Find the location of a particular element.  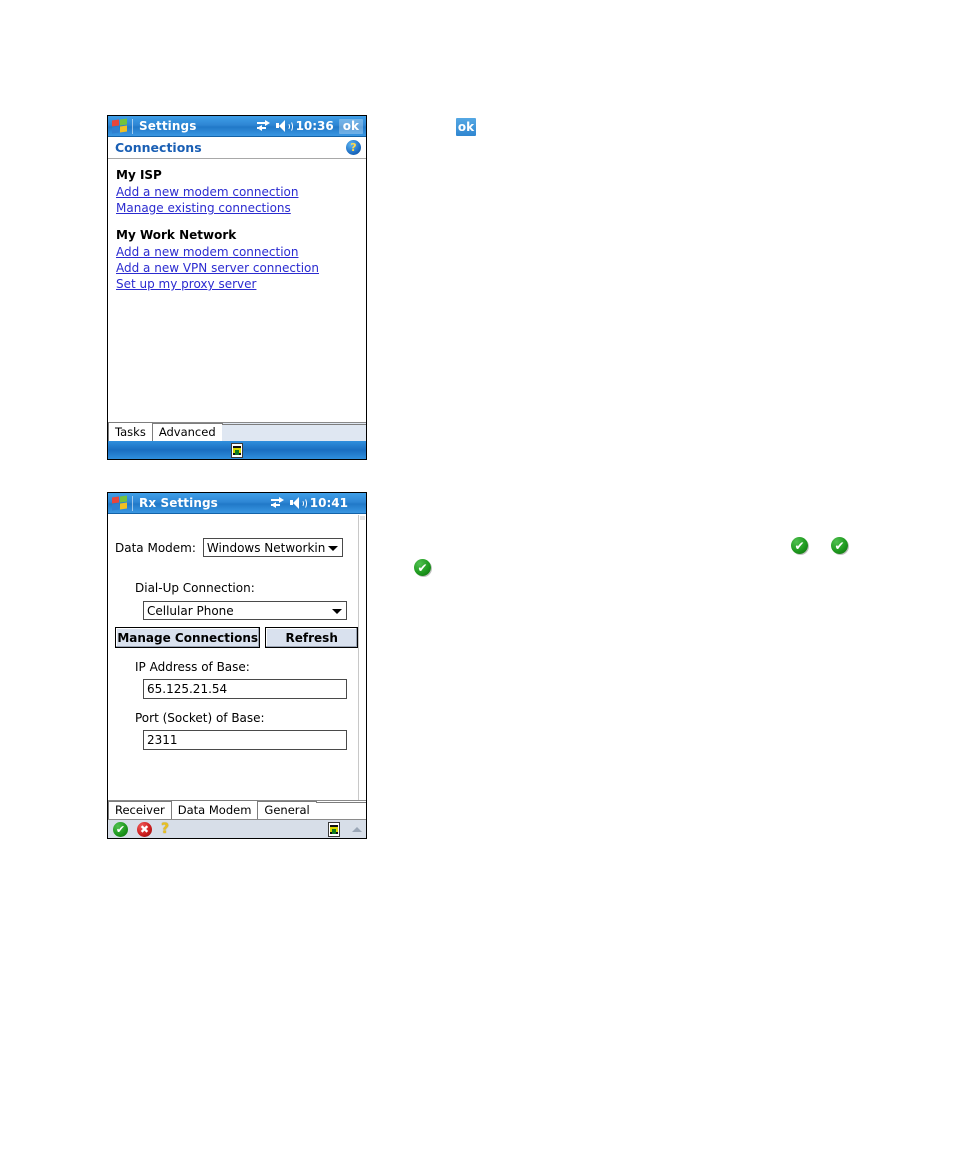

device1-tabstrip: Tasks Advanced is located at coordinates (237, 431).